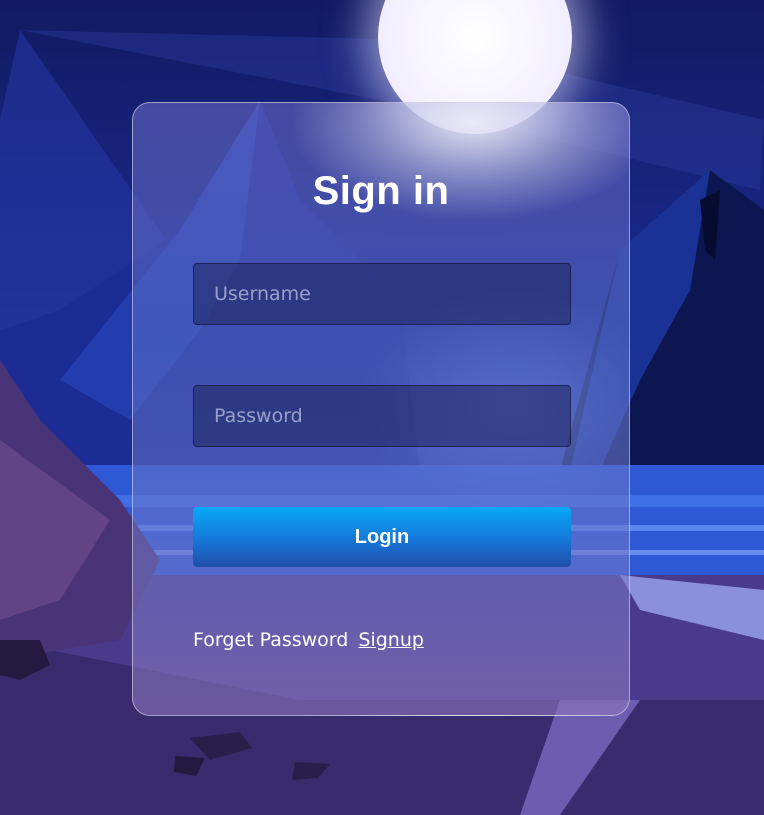  Describe the element at coordinates (381, 191) in the screenshot. I see `page-title: Sign in` at that location.